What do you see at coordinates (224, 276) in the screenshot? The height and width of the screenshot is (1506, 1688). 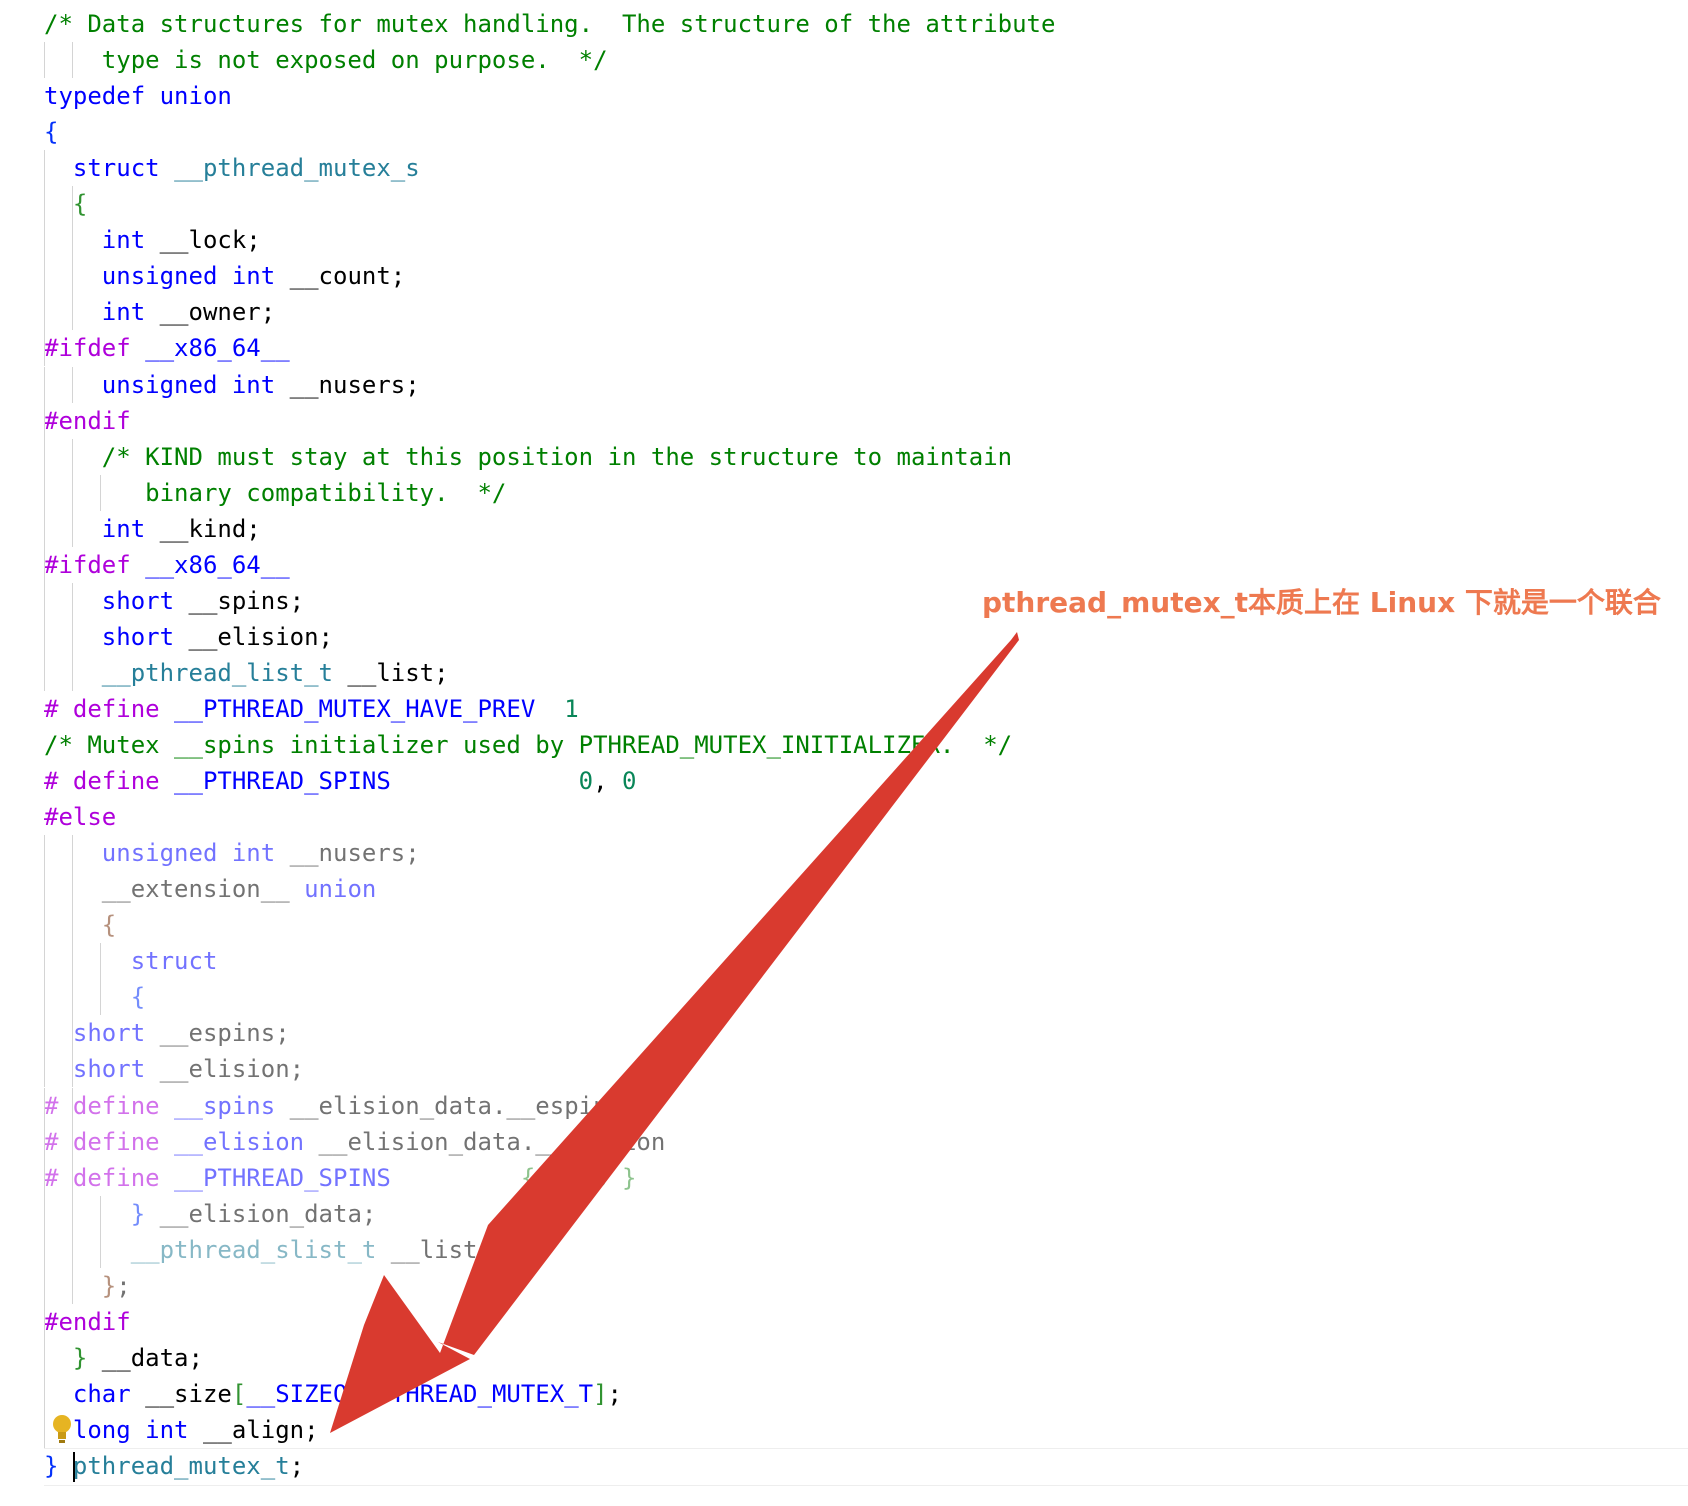 I see `code-line: unsigned int __count;` at bounding box center [224, 276].